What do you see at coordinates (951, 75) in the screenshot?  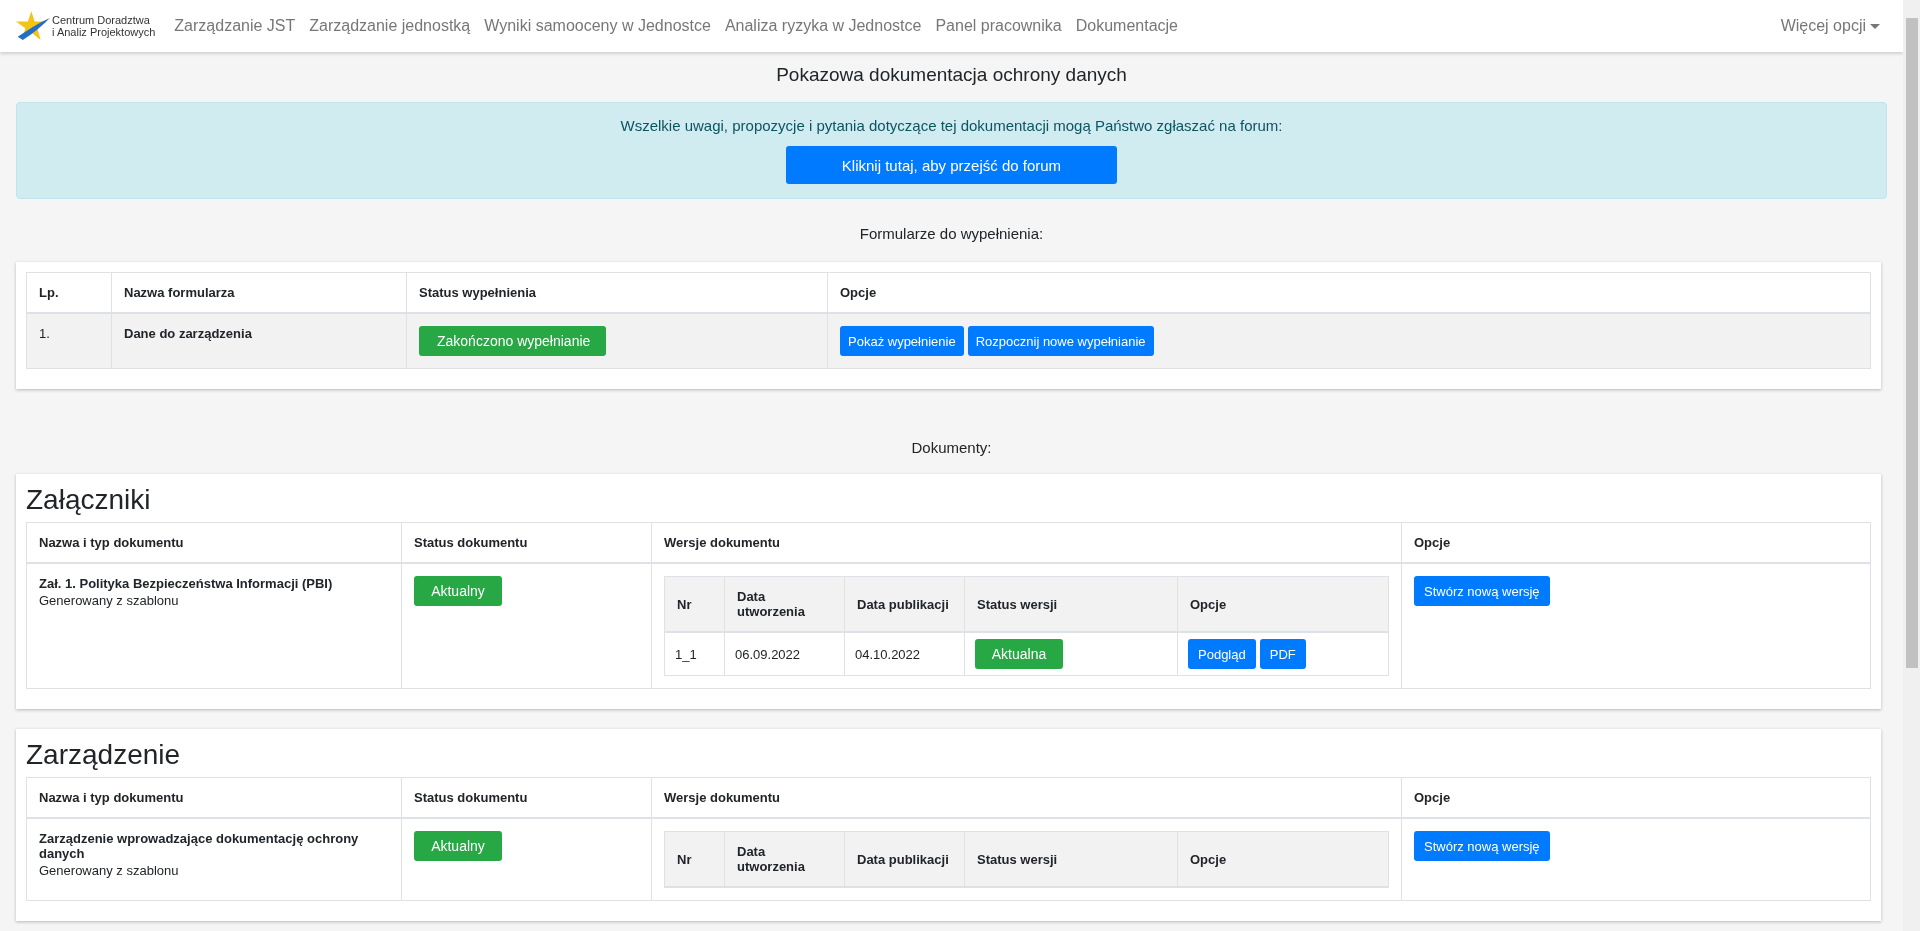 I see `page-title: Pokazowa dokumentacja ochrony danych` at bounding box center [951, 75].